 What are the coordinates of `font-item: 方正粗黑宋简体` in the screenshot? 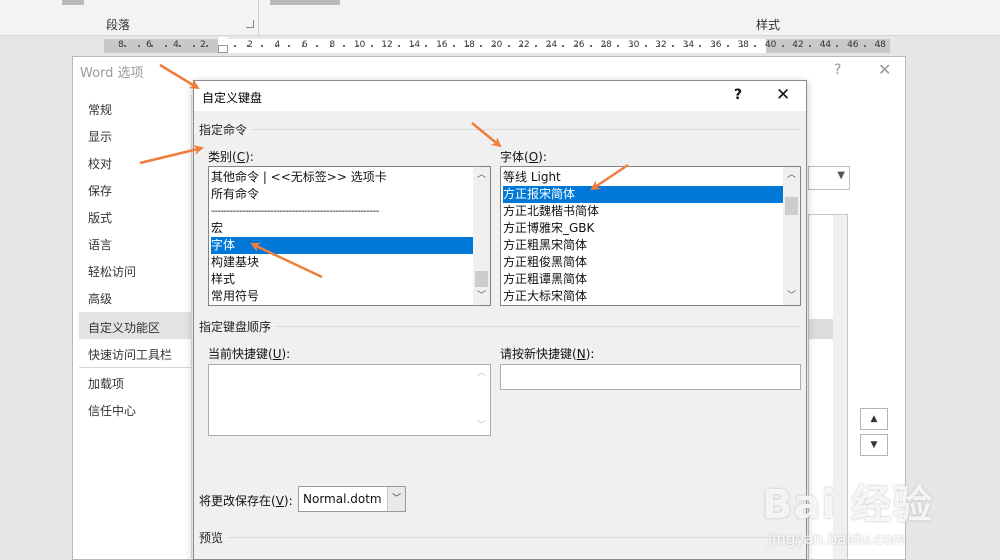 It's located at (643, 245).